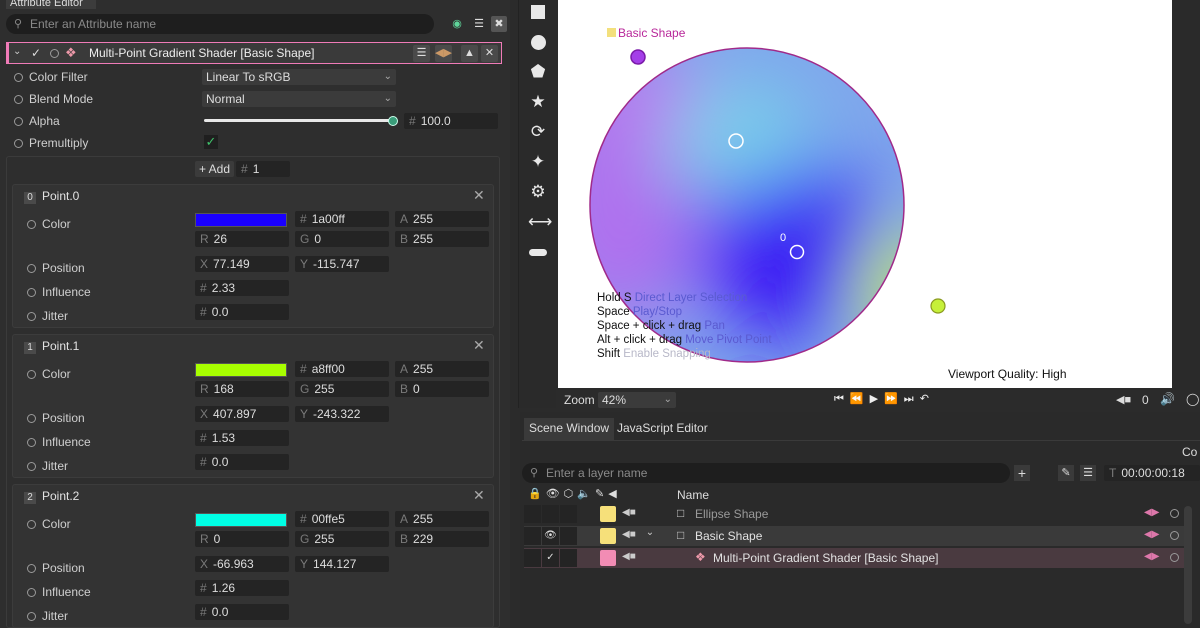  Describe the element at coordinates (442, 539) in the screenshot. I see `blue-field: B 229` at that location.